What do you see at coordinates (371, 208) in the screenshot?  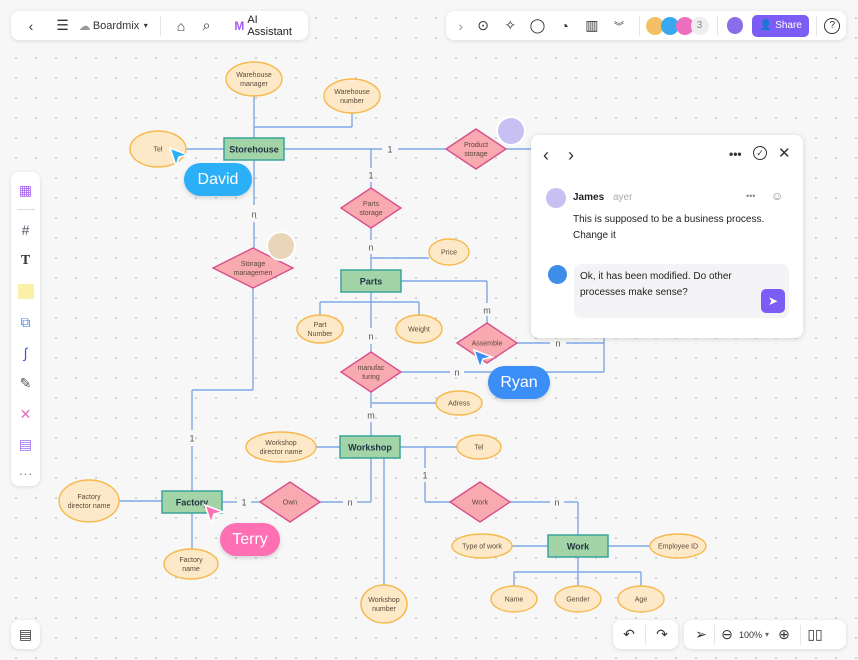 I see `relationship-parts-storage: Parts storage` at bounding box center [371, 208].